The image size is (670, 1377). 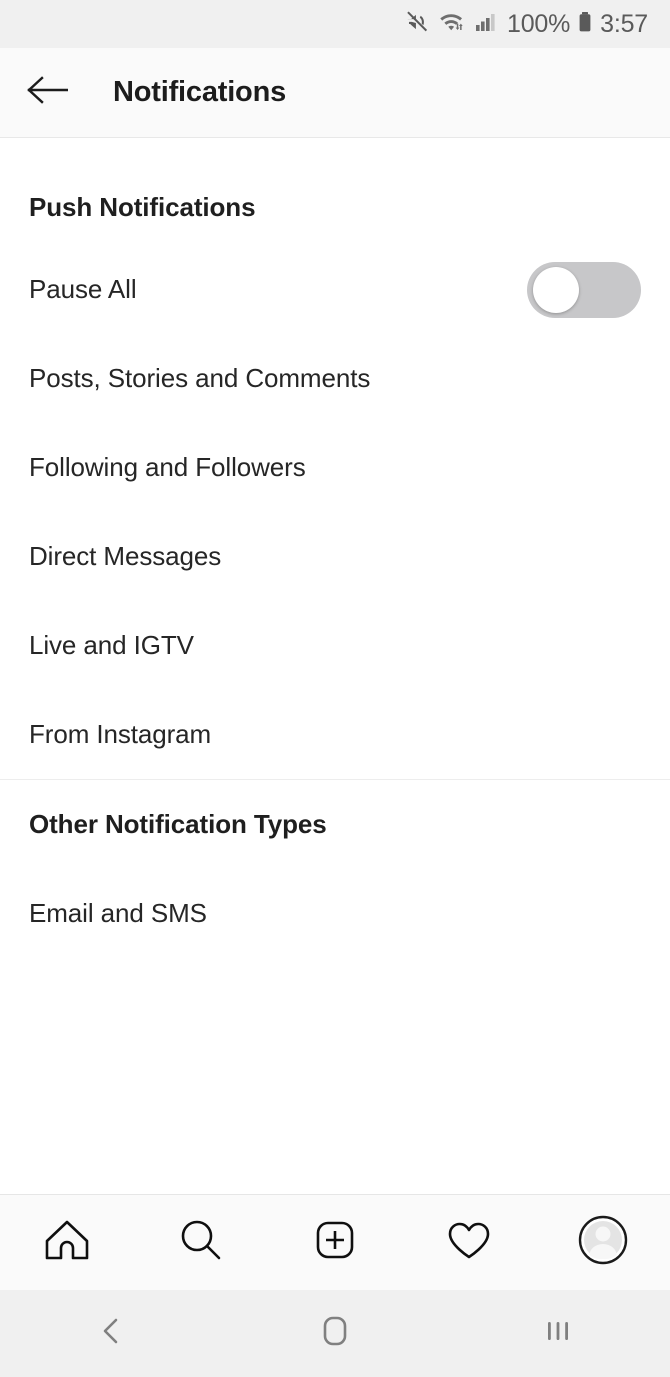 I want to click on tab-search, so click(x=201, y=1243).